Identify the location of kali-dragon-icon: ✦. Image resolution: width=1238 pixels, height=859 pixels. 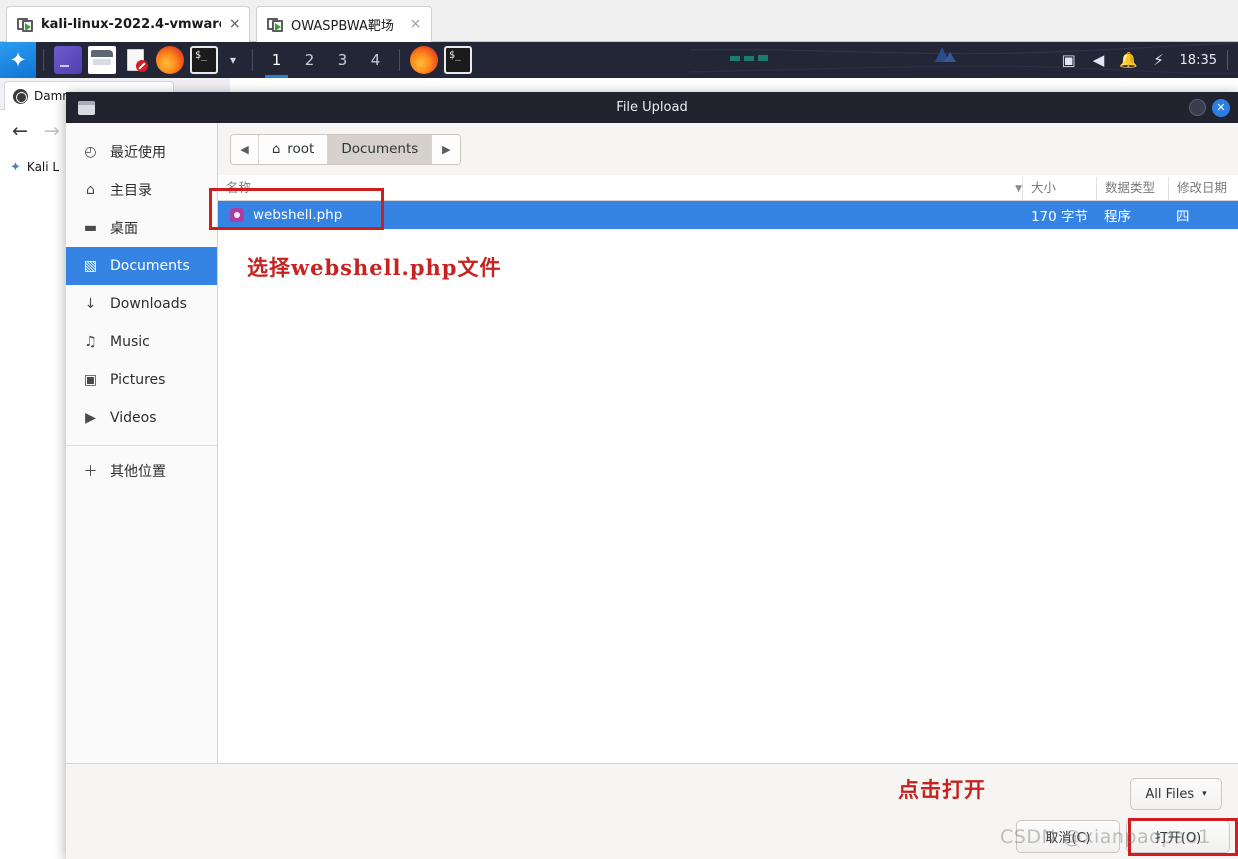
(18, 60).